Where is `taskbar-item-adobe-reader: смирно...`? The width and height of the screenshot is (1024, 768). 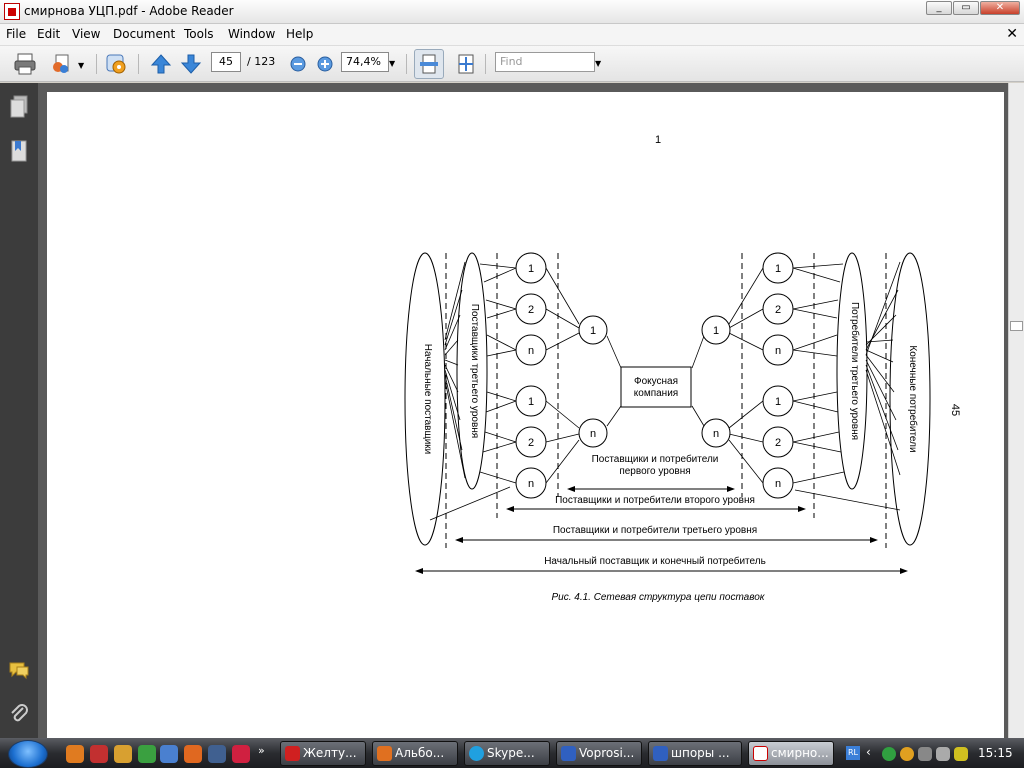
taskbar-item-adobe-reader: смирно... is located at coordinates (791, 753).